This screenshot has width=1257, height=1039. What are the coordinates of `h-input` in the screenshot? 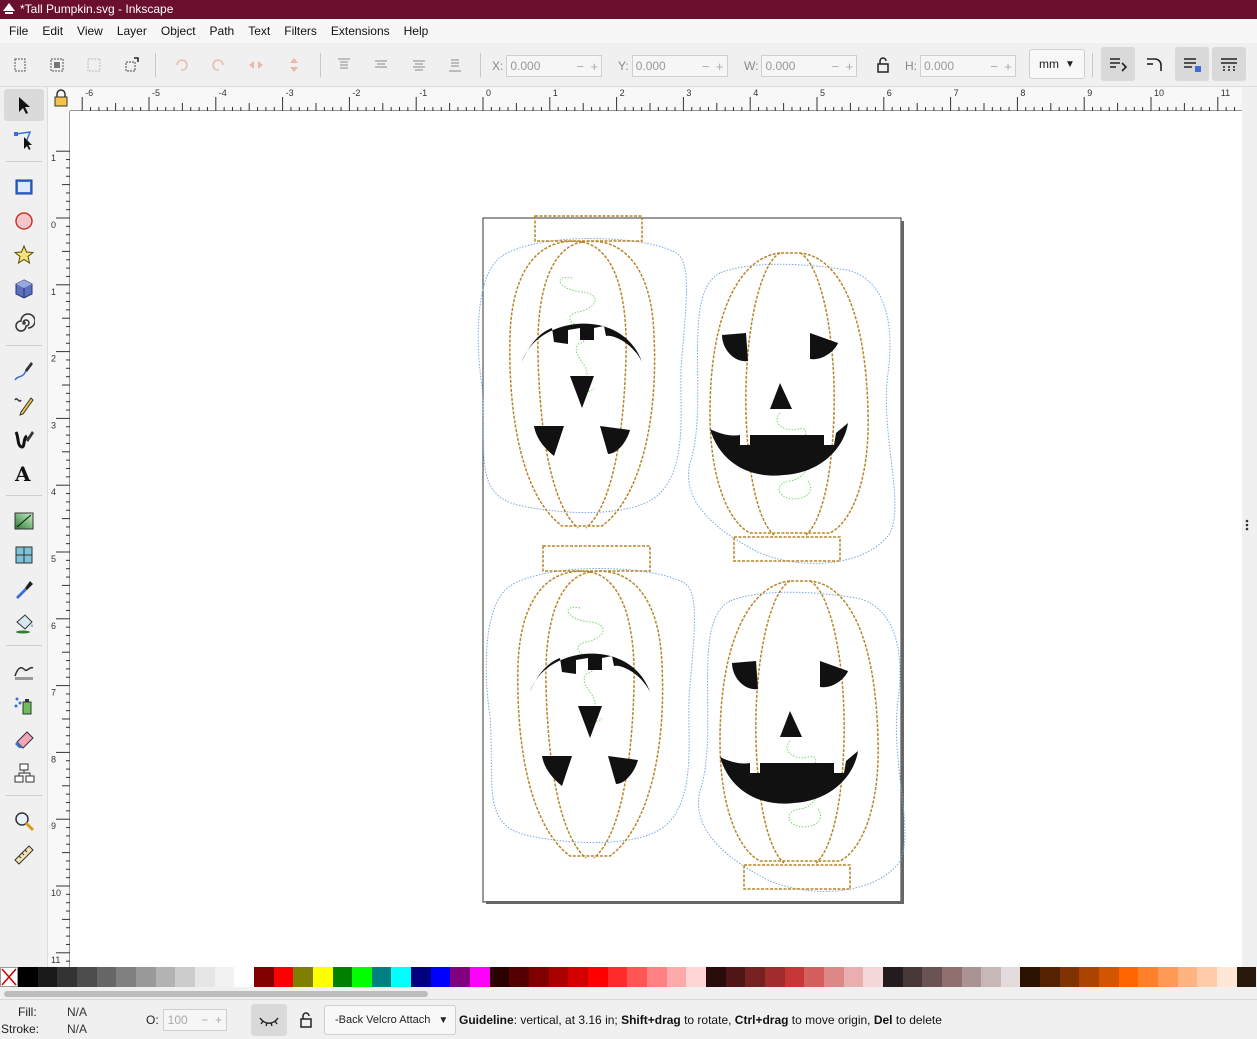 It's located at (954, 66).